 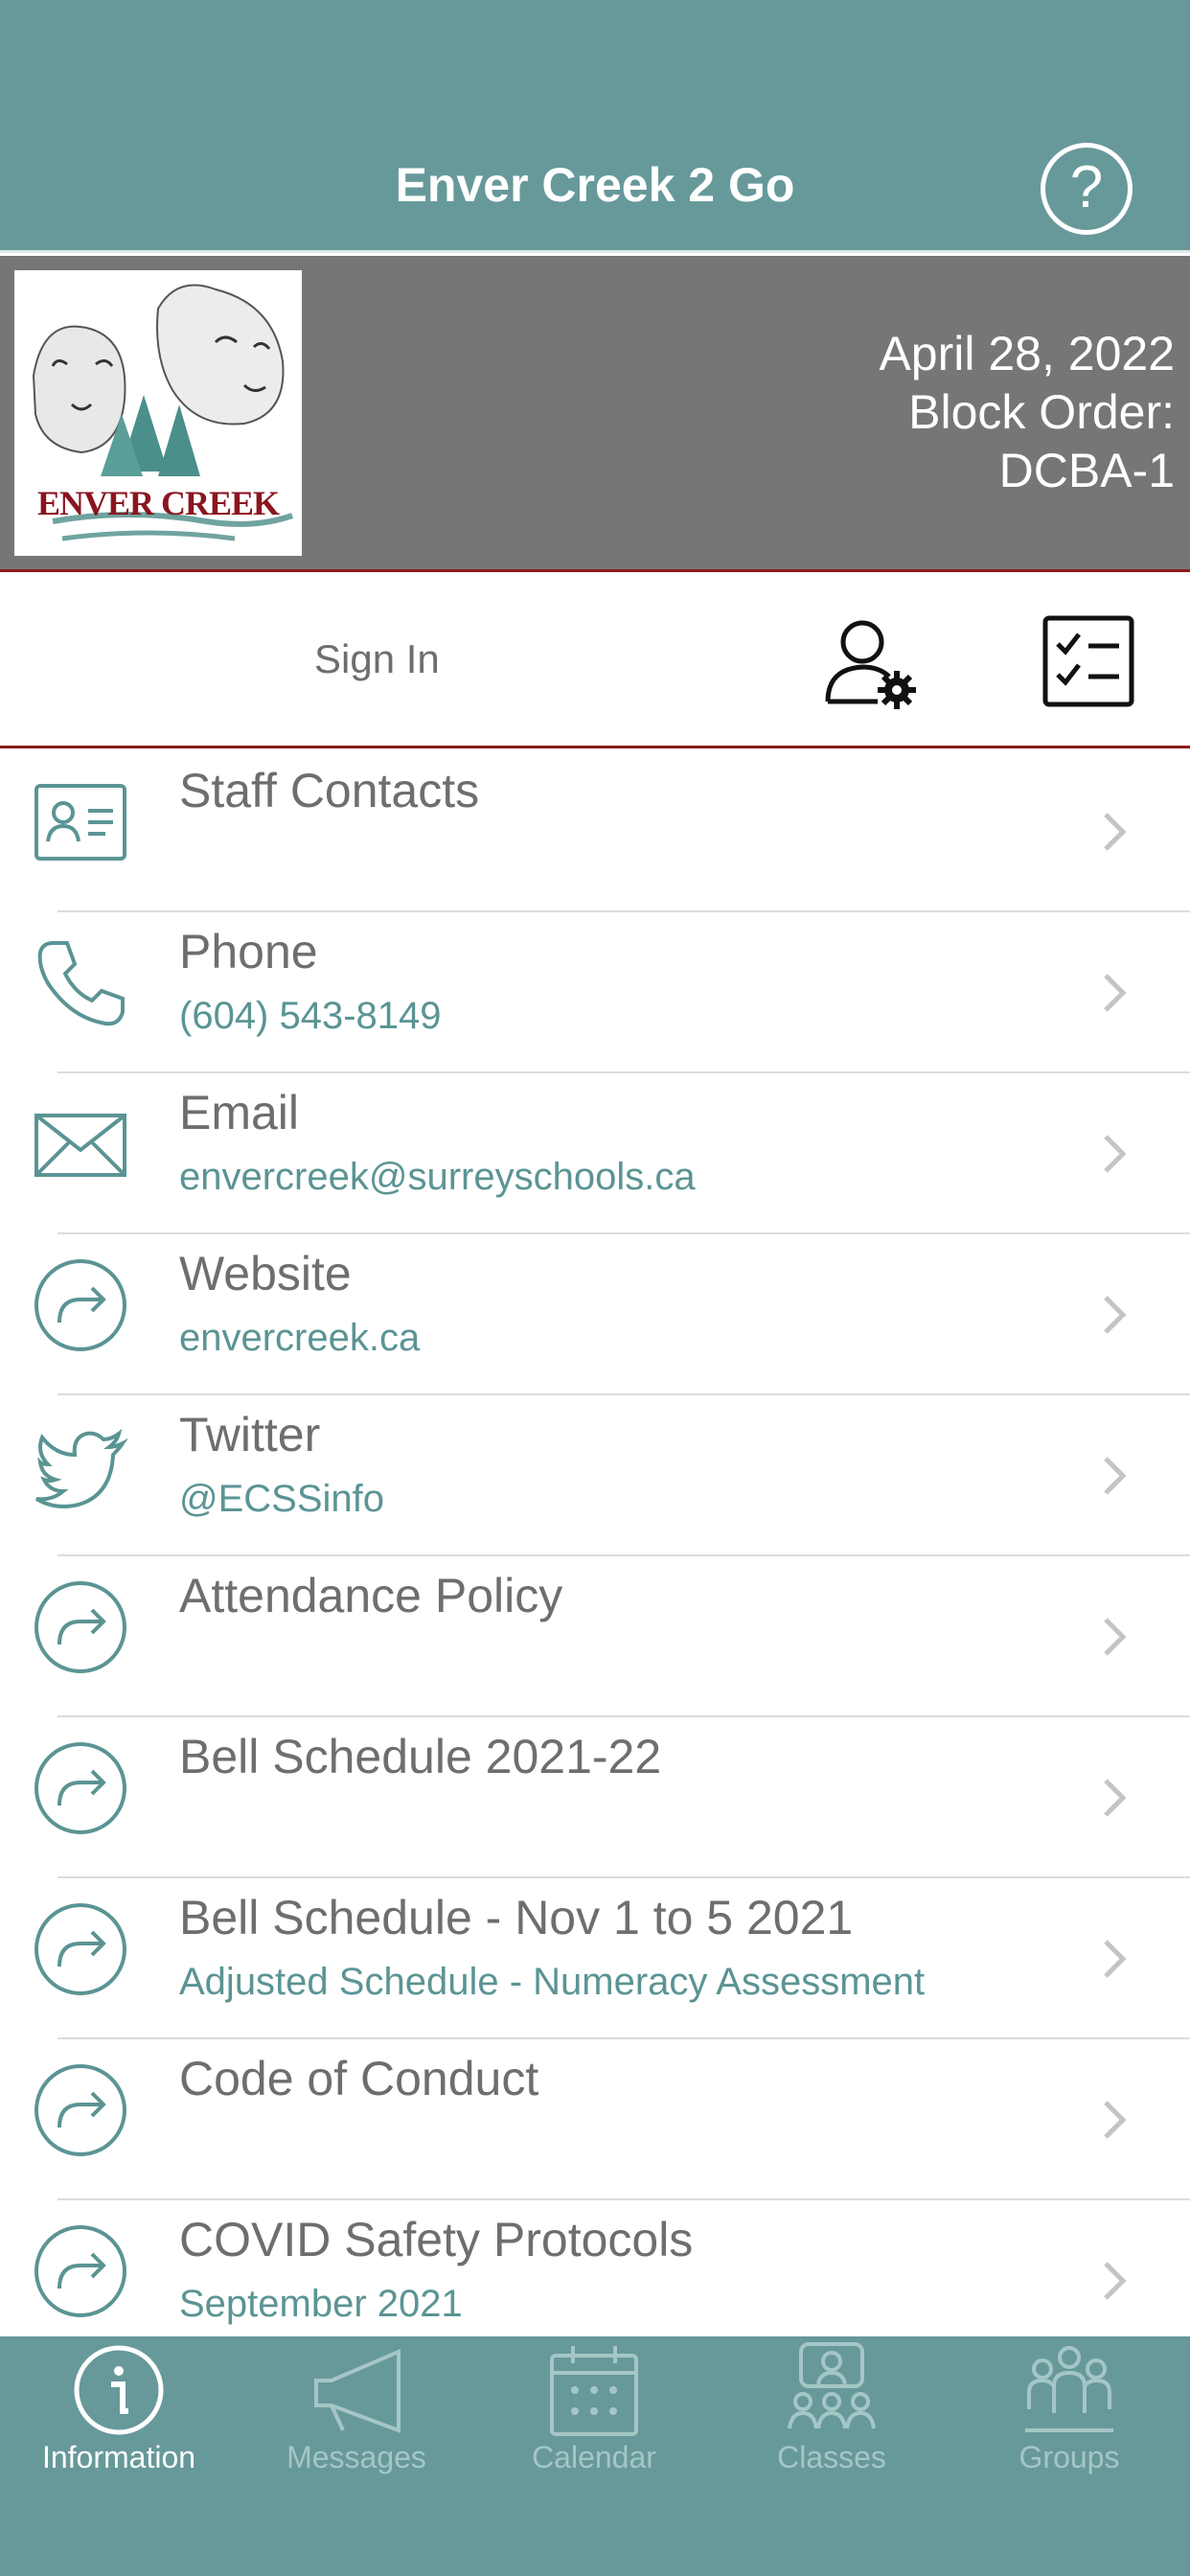 I want to click on question-circle-icon: ?, so click(x=1087, y=187).